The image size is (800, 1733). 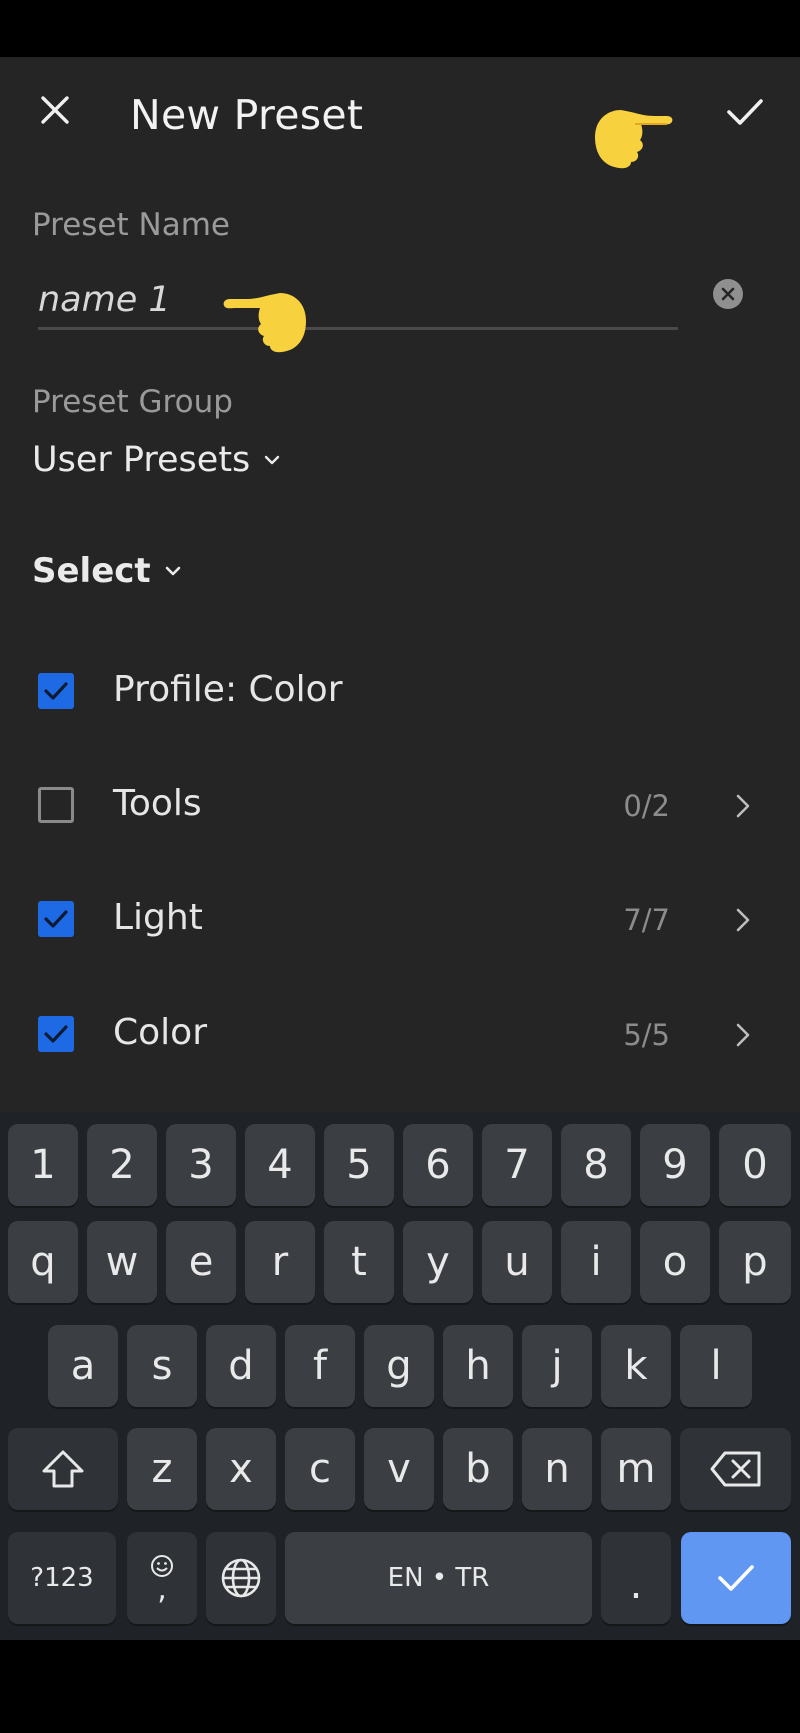 What do you see at coordinates (400, 28) in the screenshot?
I see `status-bar` at bounding box center [400, 28].